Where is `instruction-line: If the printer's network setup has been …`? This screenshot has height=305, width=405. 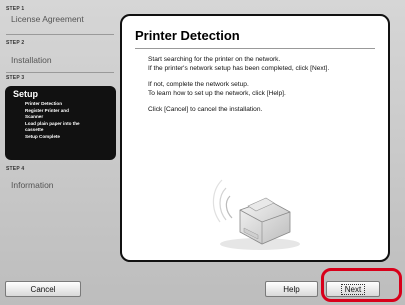
instruction-line: If the printer's network setup has been … is located at coordinates (239, 68).